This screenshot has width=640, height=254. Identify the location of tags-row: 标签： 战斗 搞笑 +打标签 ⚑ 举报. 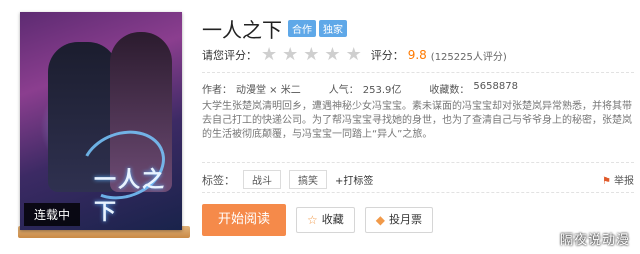
(418, 179).